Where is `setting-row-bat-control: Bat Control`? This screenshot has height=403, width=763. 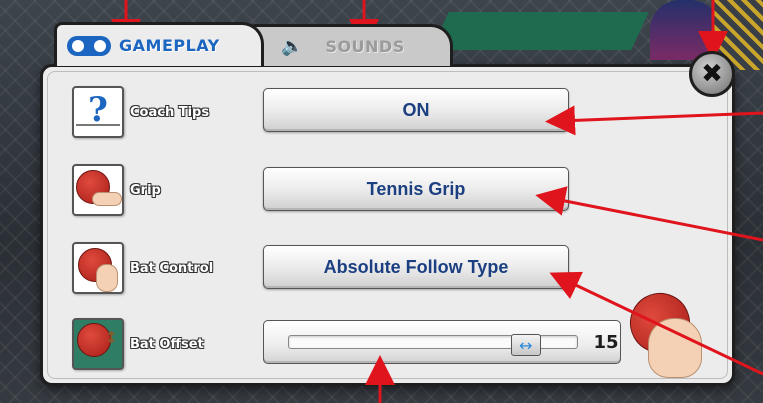 setting-row-bat-control: Bat Control is located at coordinates (142, 268).